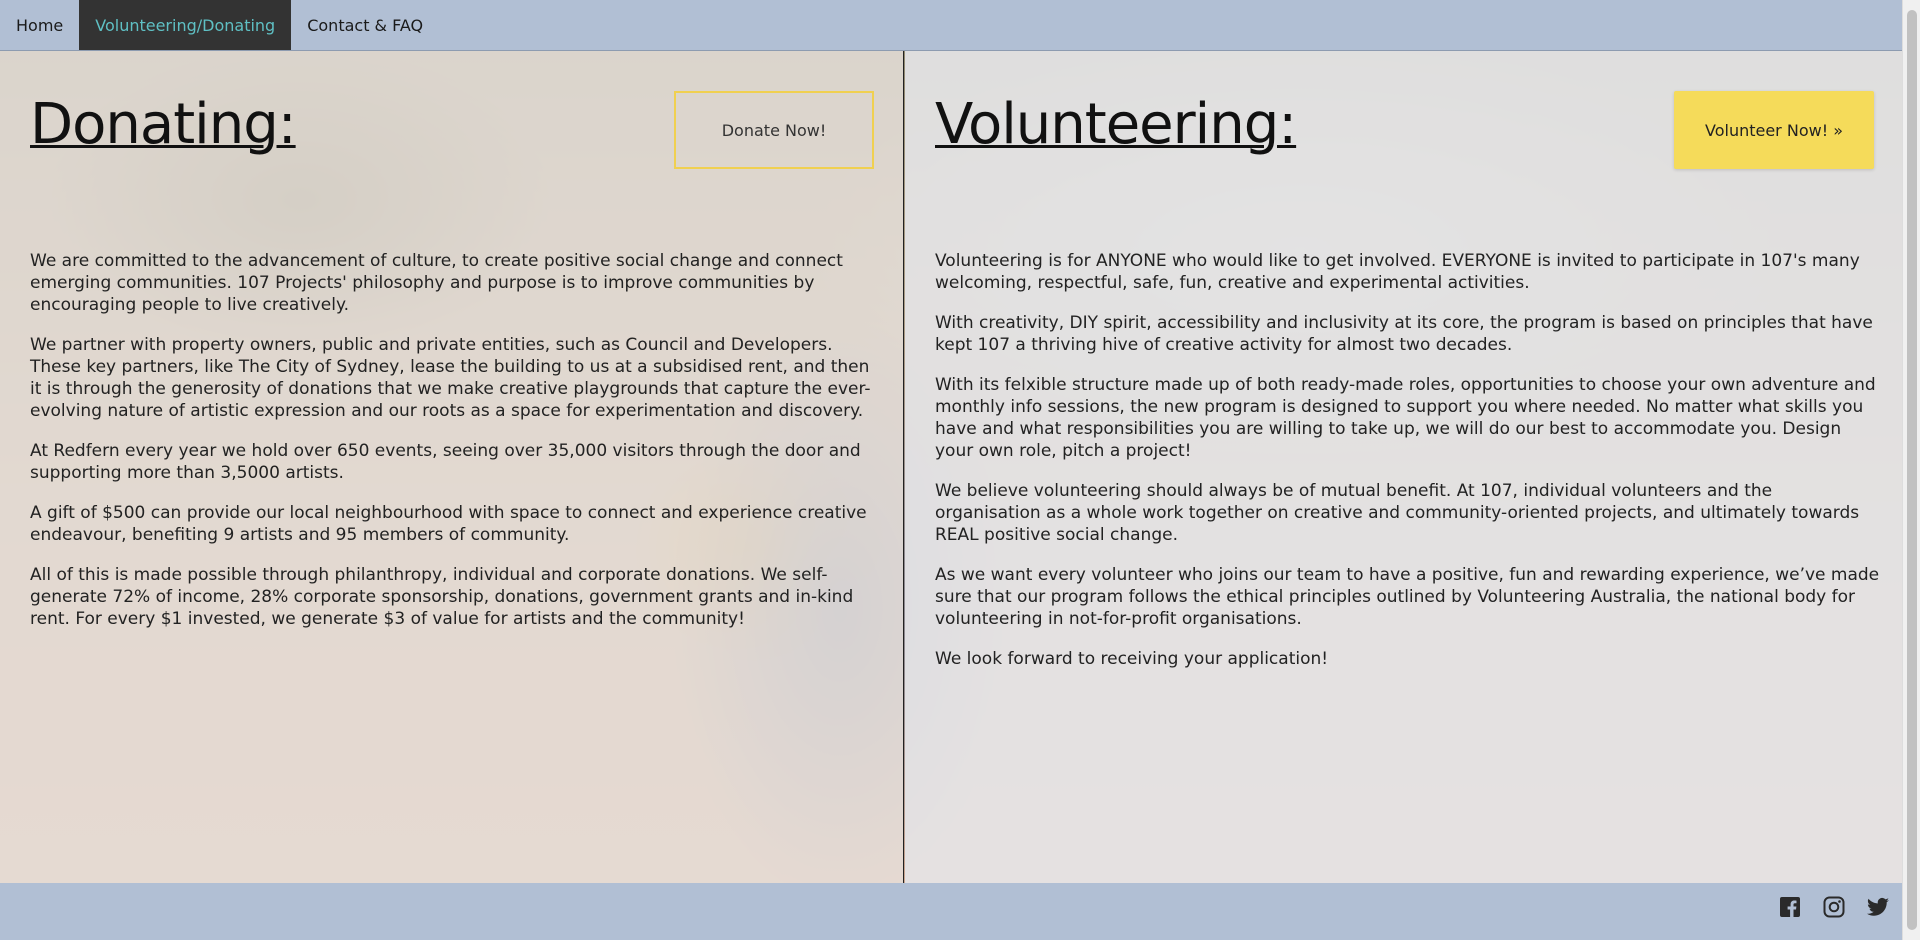  I want to click on facebook-icon, so click(1790, 907).